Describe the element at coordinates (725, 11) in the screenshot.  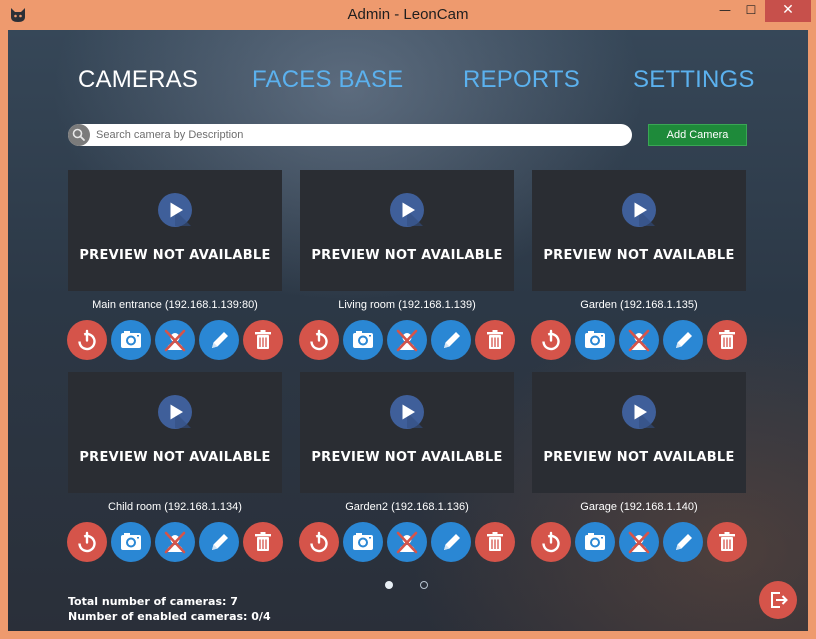
I see `minimize-button: —` at that location.